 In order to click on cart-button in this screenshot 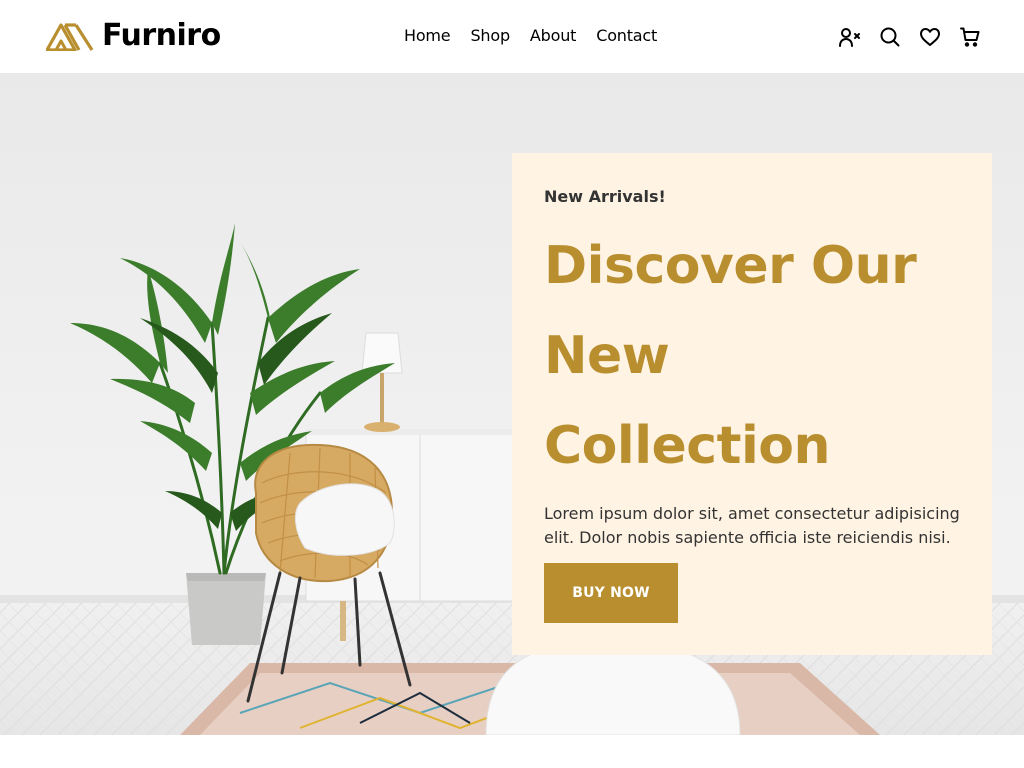, I will do `click(970, 37)`.